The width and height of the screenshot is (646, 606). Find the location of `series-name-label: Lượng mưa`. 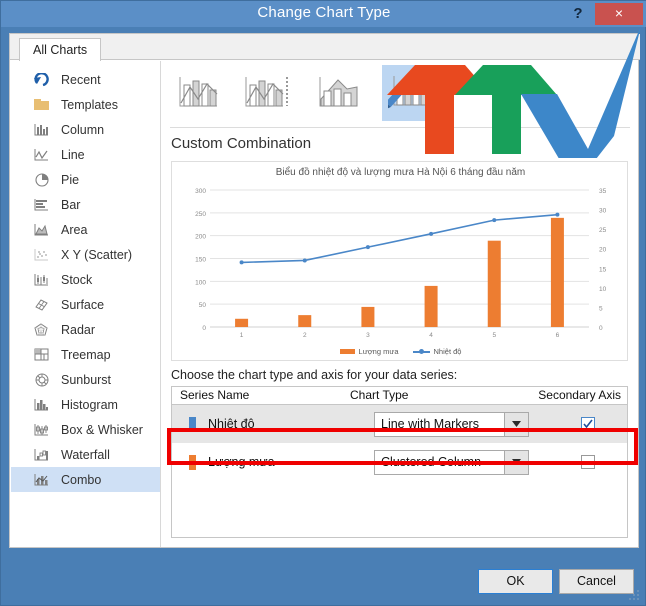

series-name-label: Lượng mưa is located at coordinates (241, 462).